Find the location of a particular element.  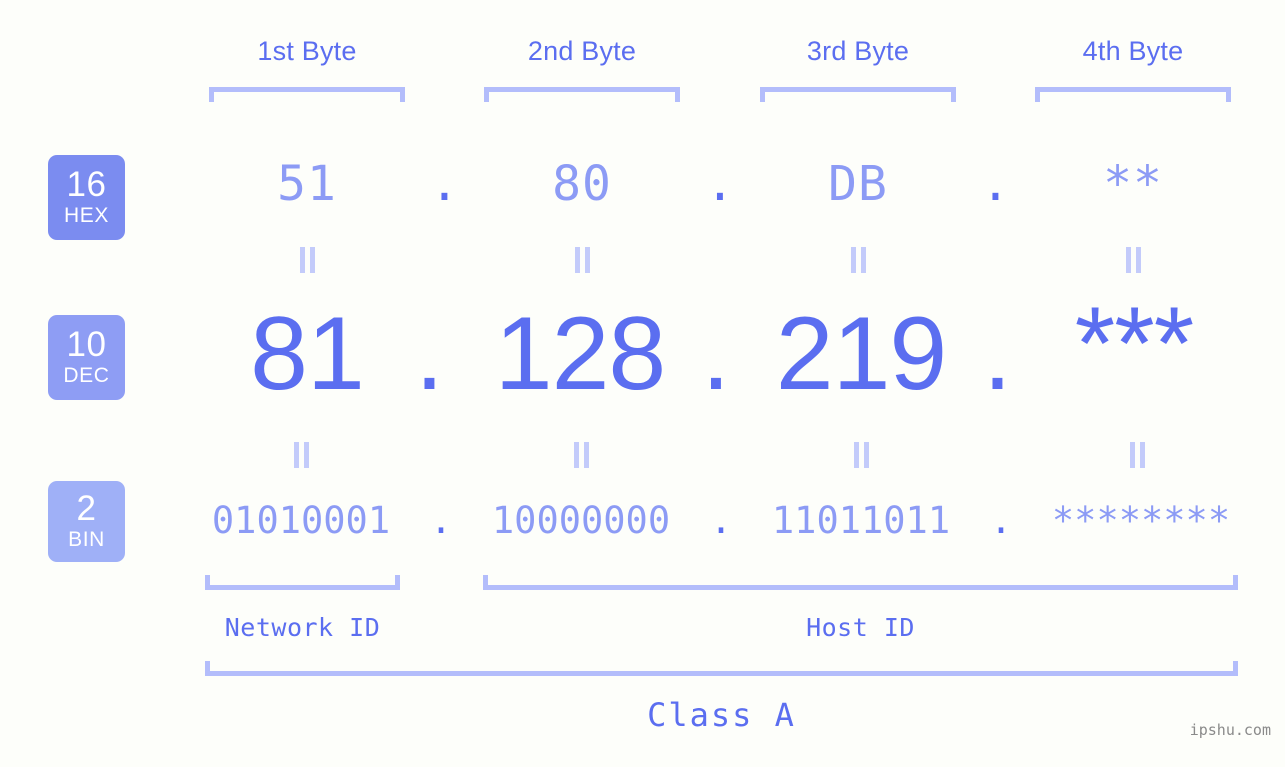

dec-value-byte-1: 81 is located at coordinates (307, 354).